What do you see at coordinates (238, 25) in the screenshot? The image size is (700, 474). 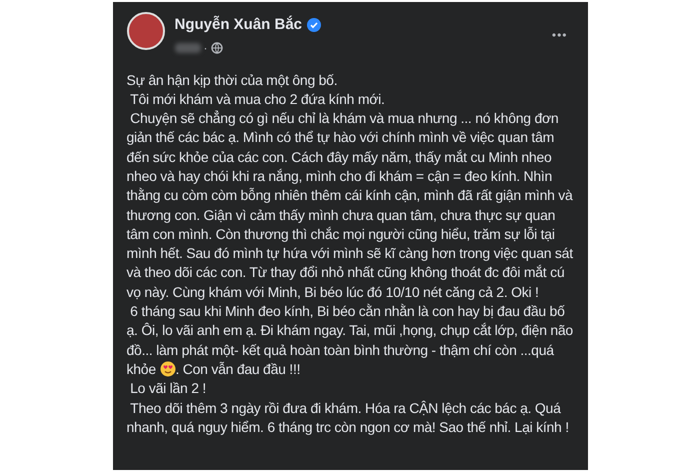 I see `author-name: Nguyễn Xuân Bắc` at bounding box center [238, 25].